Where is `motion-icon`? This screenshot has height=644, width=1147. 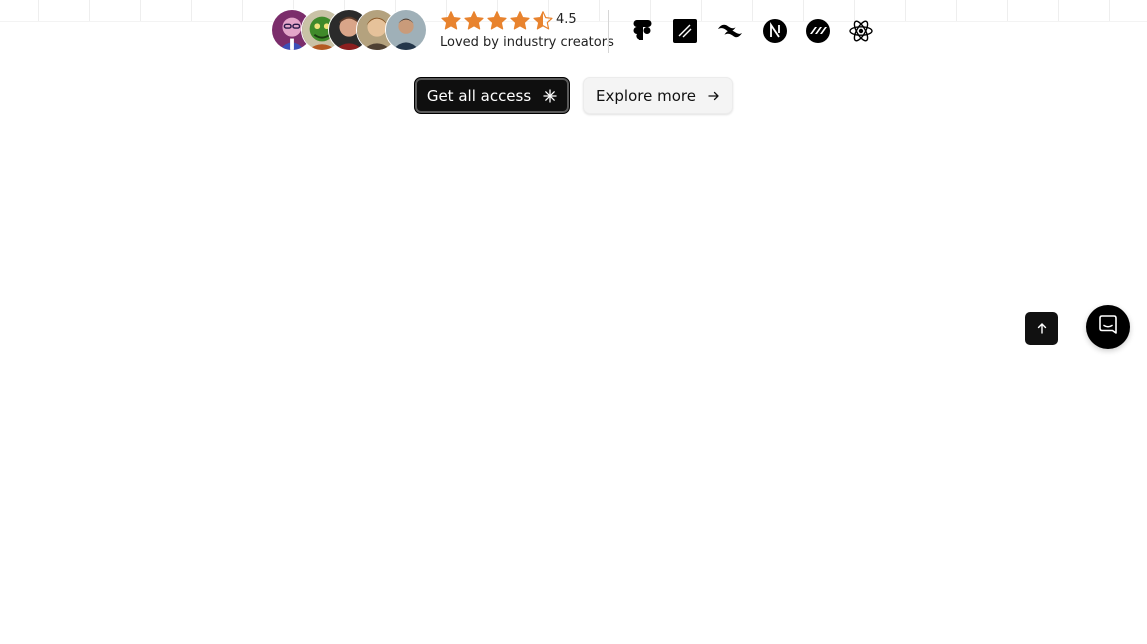 motion-icon is located at coordinates (818, 31).